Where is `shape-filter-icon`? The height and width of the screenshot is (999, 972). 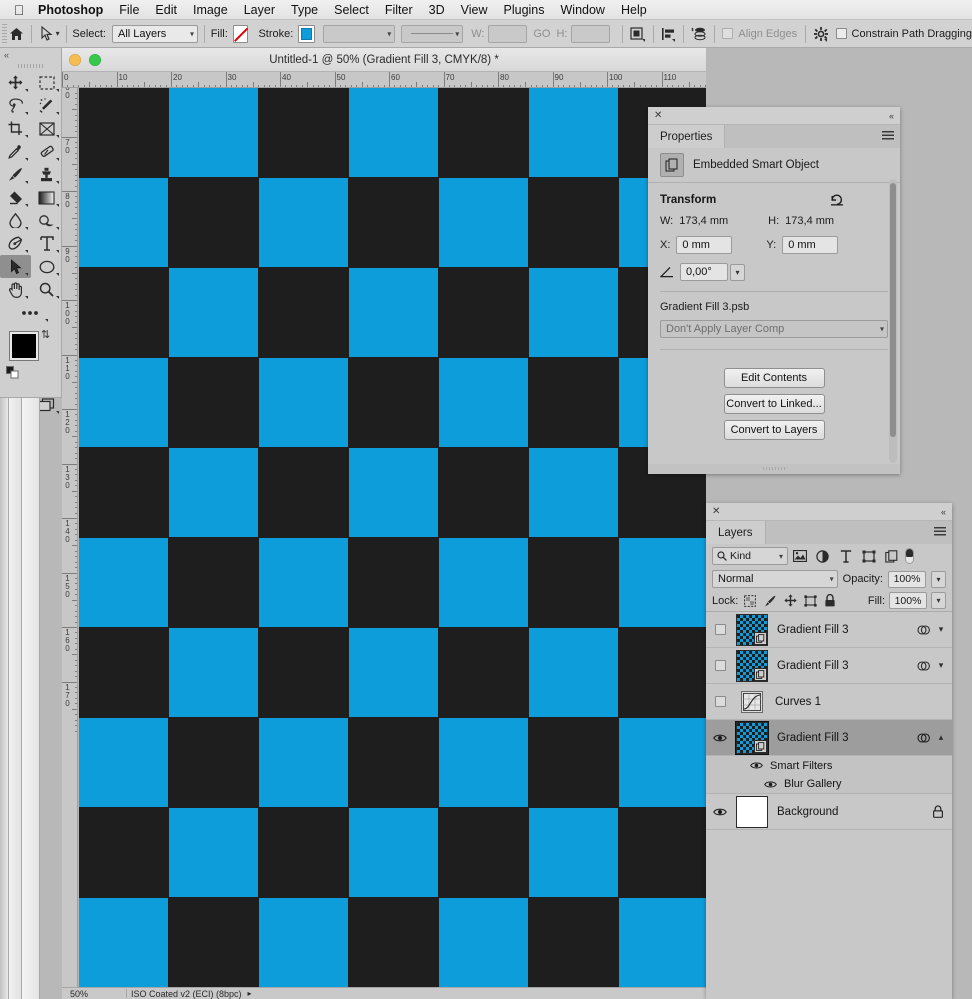 shape-filter-icon is located at coordinates (868, 556).